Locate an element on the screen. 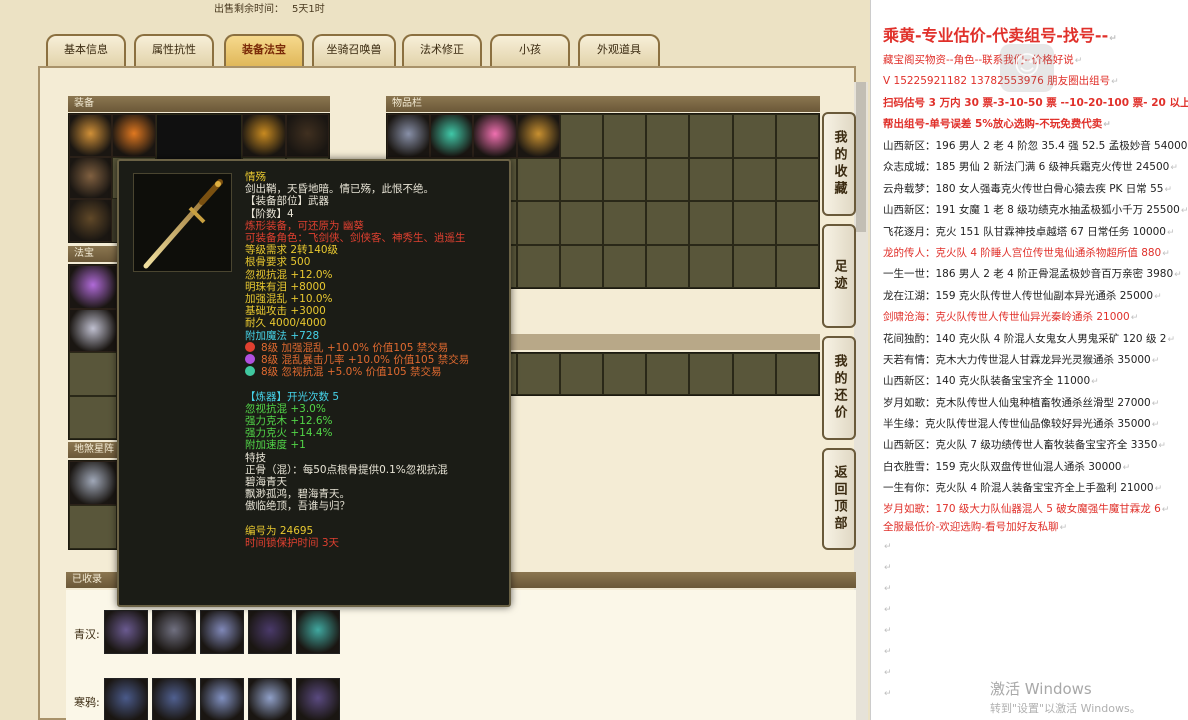 Image resolution: width=1188 pixels, height=720 pixels. equip-slot-helmet is located at coordinates (91, 135).